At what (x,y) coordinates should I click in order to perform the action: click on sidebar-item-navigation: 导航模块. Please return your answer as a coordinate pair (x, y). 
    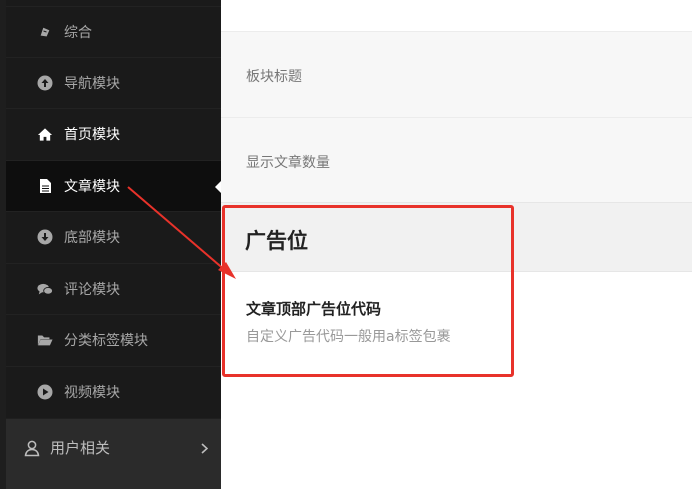
    Looking at the image, I should click on (113, 82).